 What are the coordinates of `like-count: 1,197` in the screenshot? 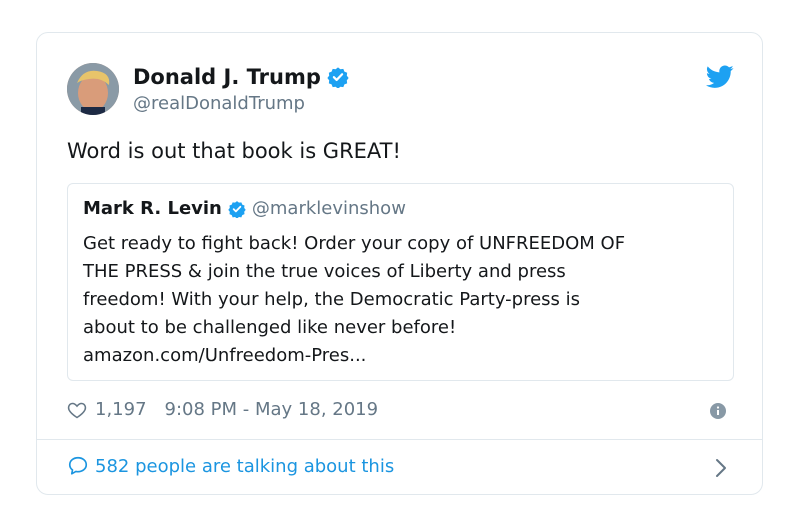 It's located at (121, 409).